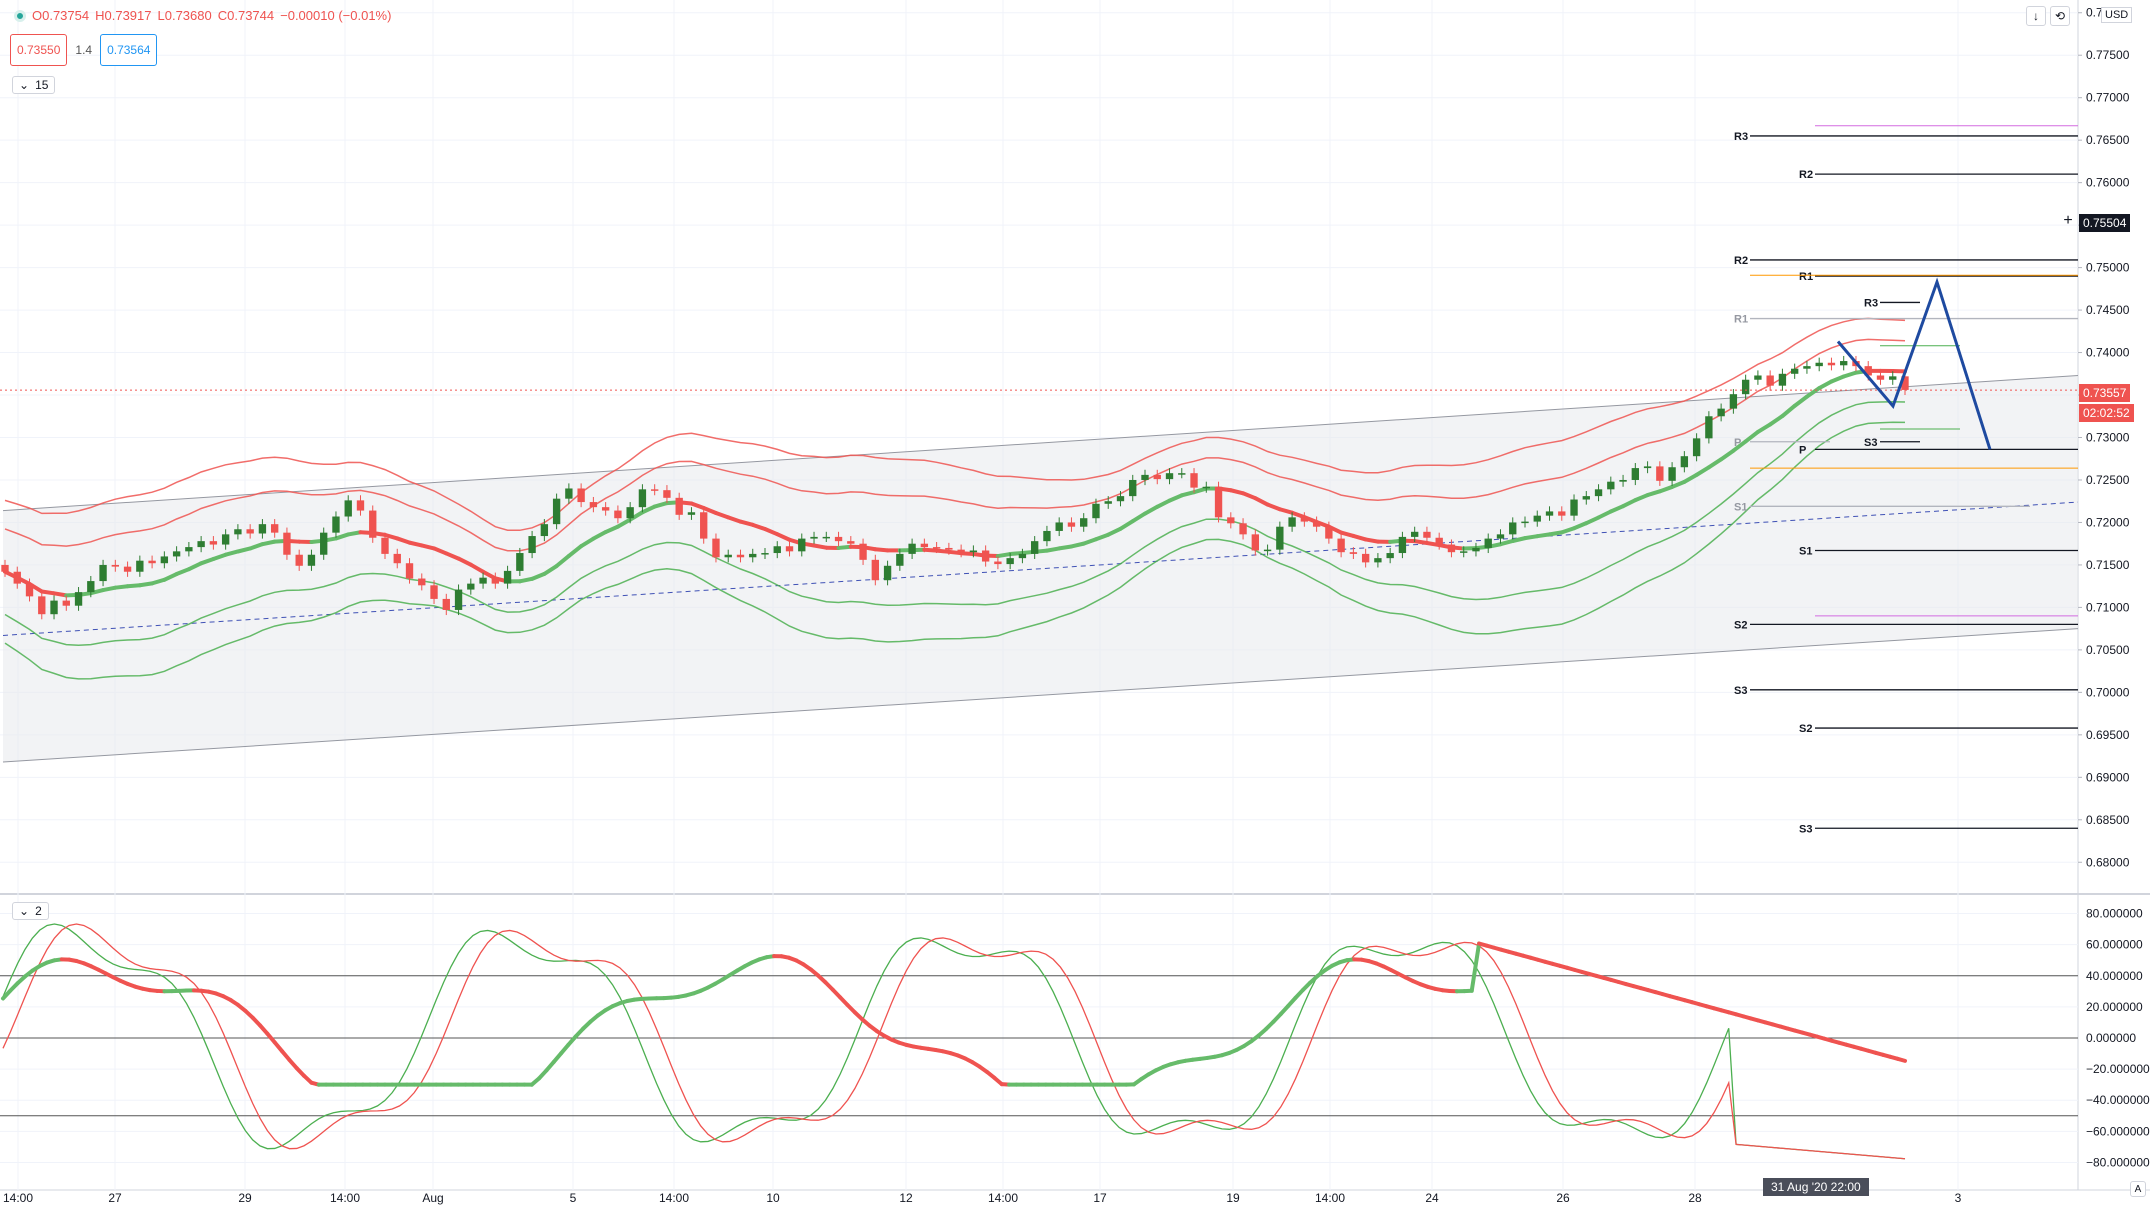 This screenshot has height=1207, width=2150. Describe the element at coordinates (1871, 303) in the screenshot. I see `pivot-r3-b-label: R3` at that location.